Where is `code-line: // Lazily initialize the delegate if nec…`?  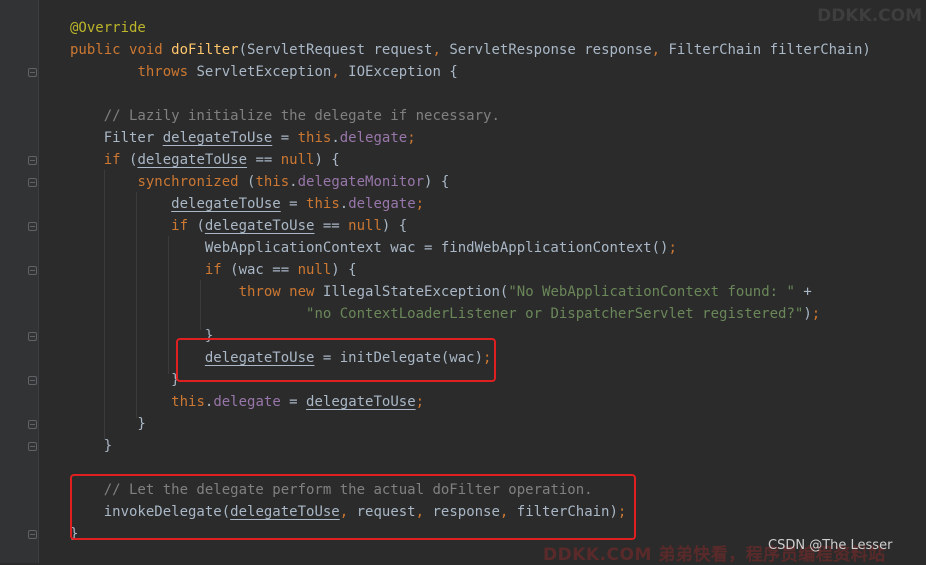
code-line: // Lazily initialize the delegate if nec… is located at coordinates (301, 116).